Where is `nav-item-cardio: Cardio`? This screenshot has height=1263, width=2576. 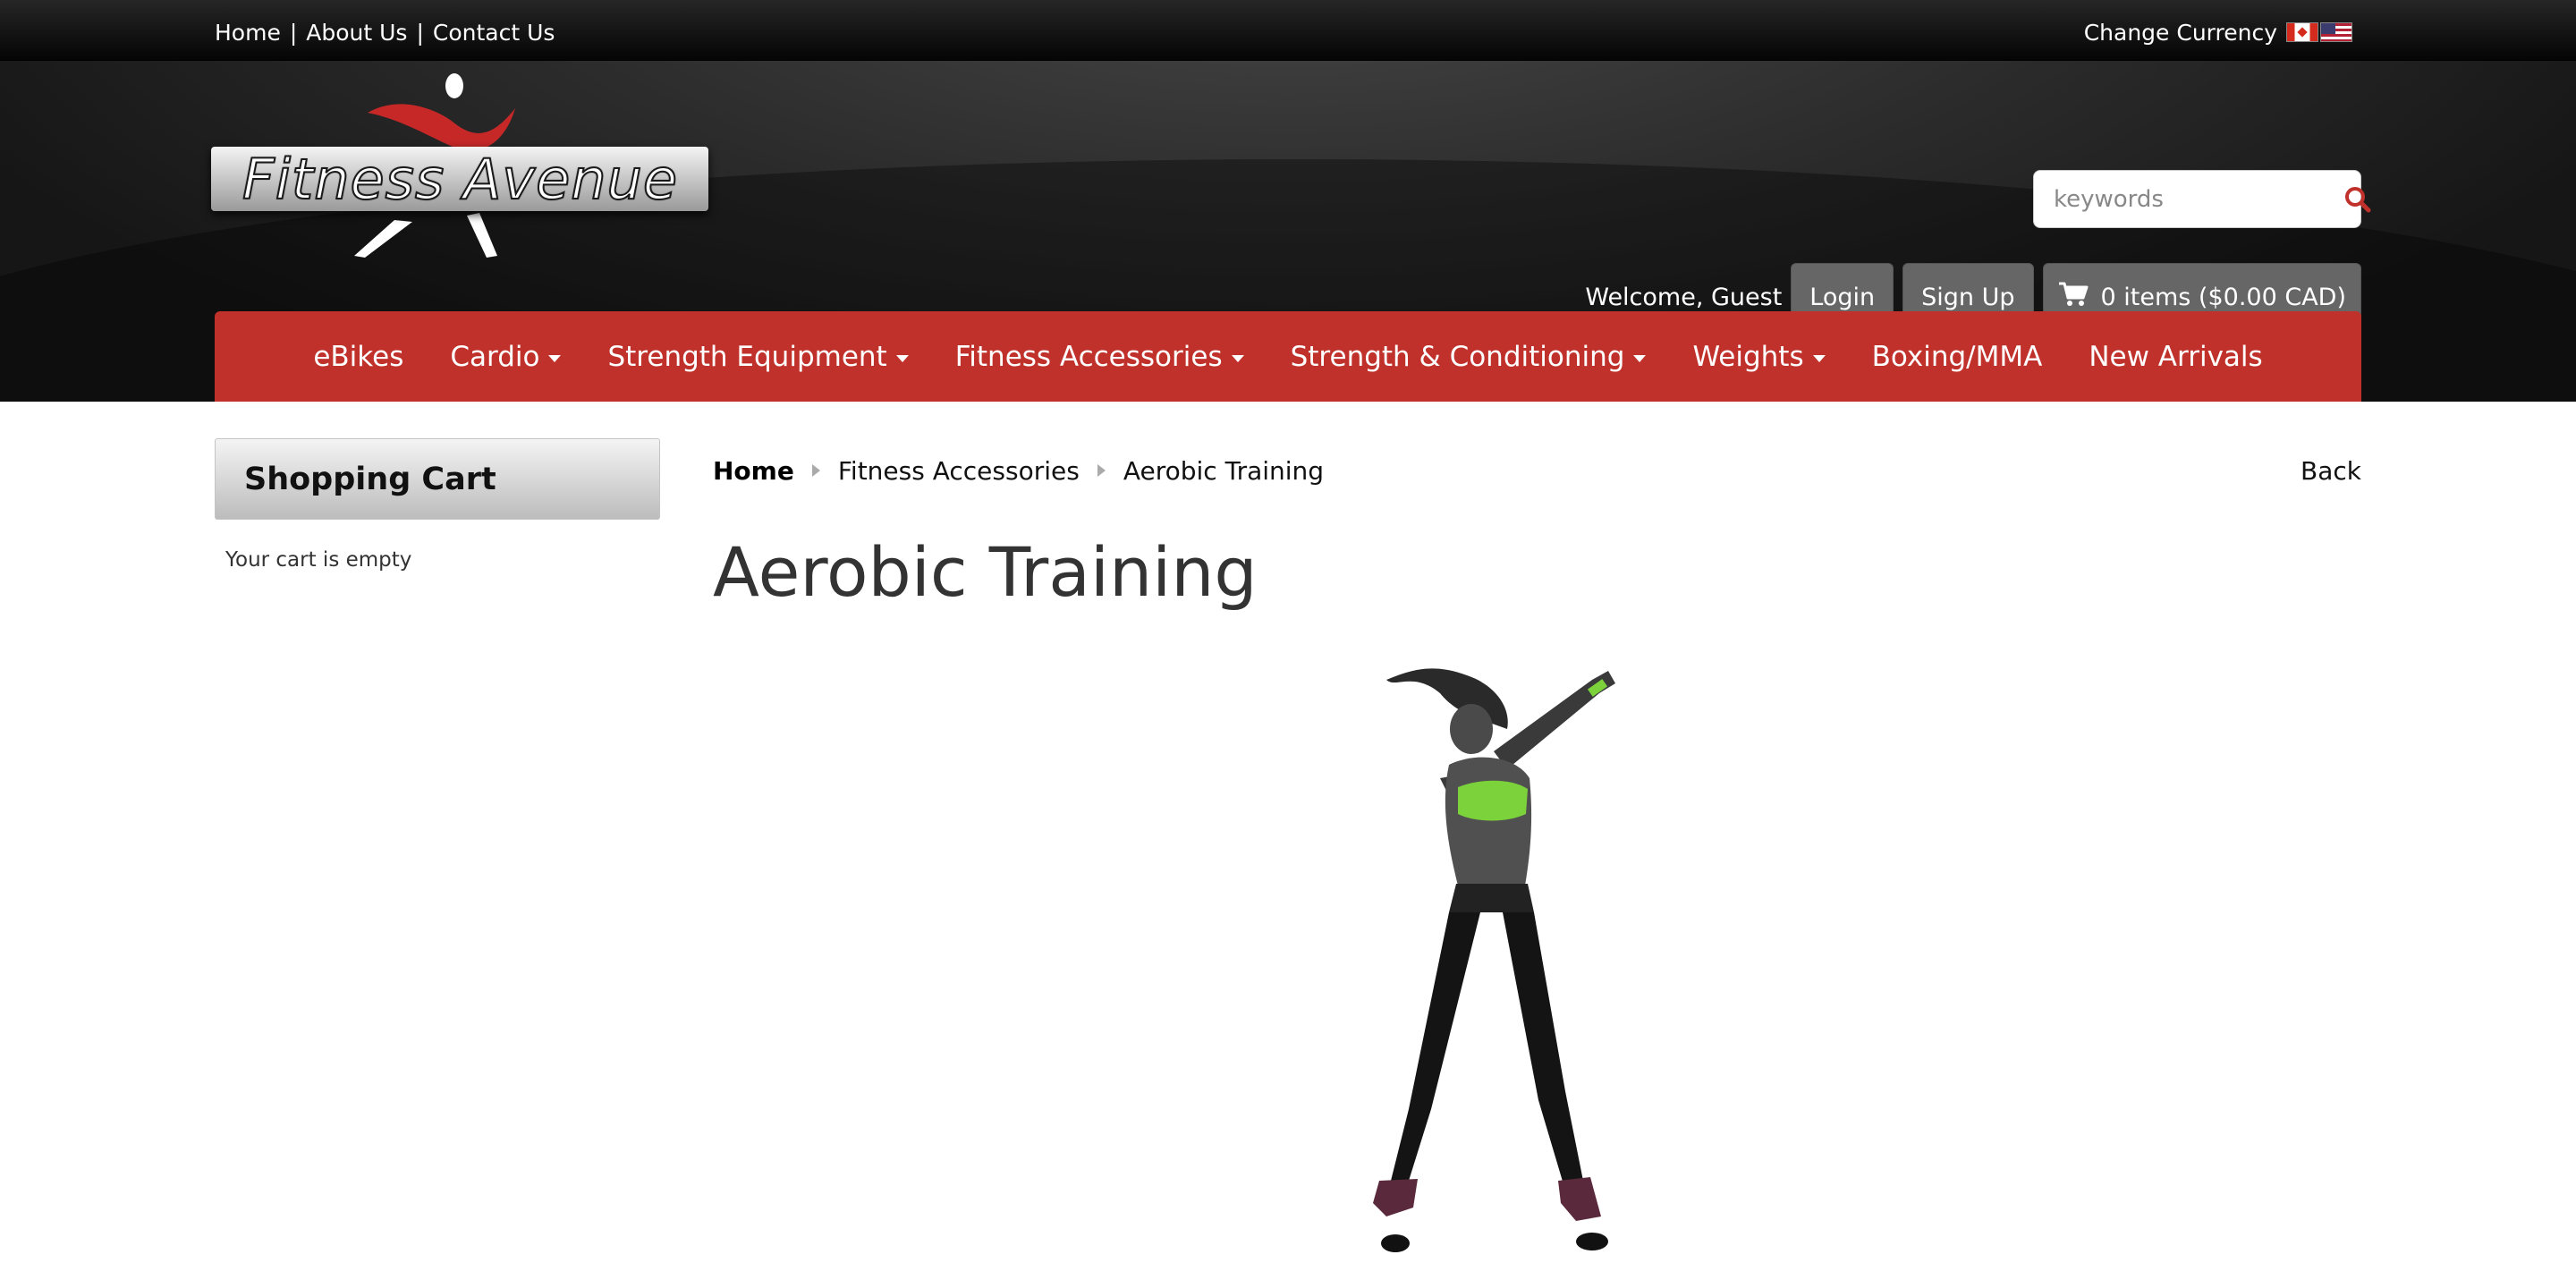
nav-item-cardio: Cardio is located at coordinates (505, 357).